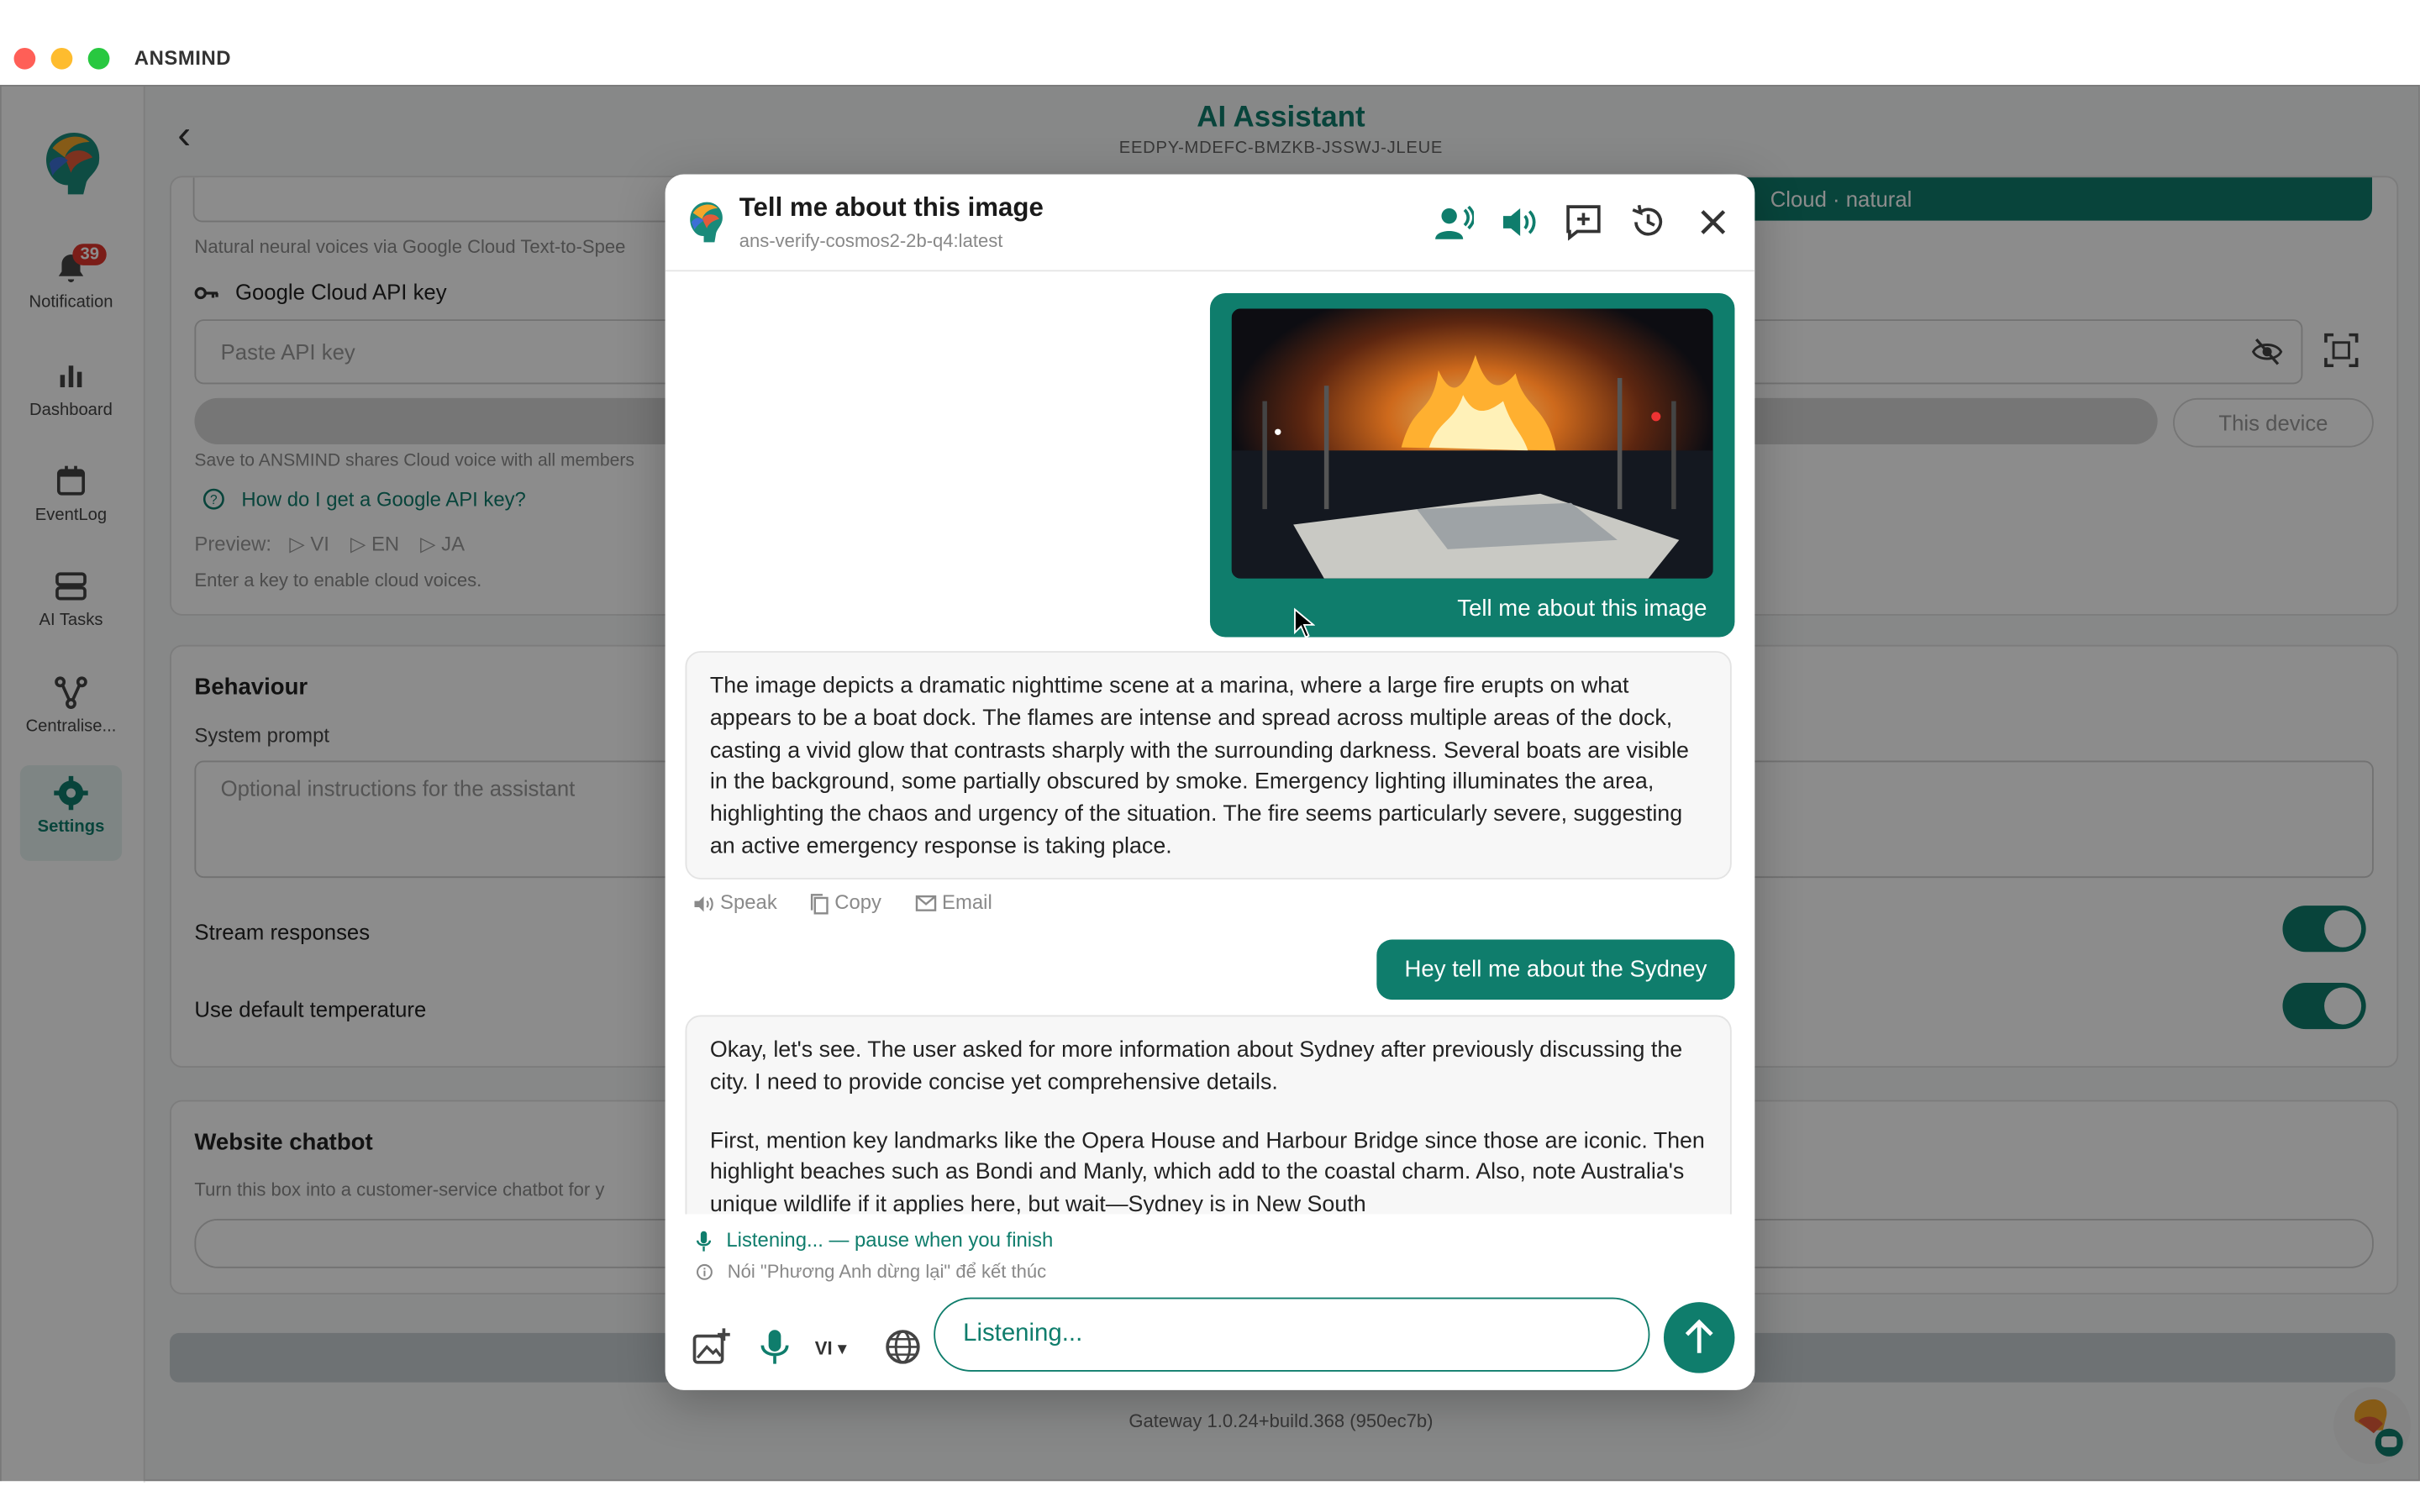 The width and height of the screenshot is (2420, 1512). Describe the element at coordinates (1649, 222) in the screenshot. I see `history-icon` at that location.